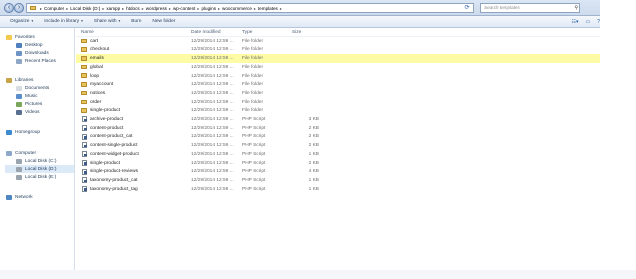  What do you see at coordinates (20, 37) in the screenshot?
I see `nav-favorites: Favorites` at bounding box center [20, 37].